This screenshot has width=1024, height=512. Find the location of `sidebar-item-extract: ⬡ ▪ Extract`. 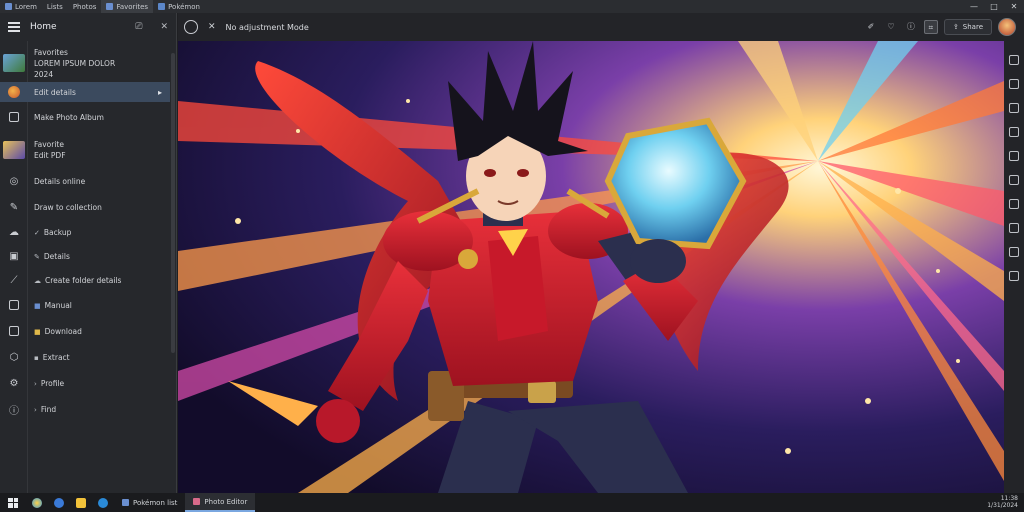

sidebar-item-extract: ⬡ ▪ Extract is located at coordinates (85, 357).